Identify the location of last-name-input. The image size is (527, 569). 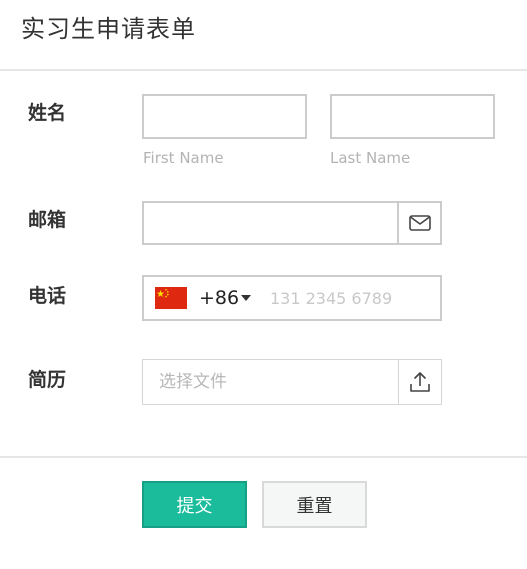
(412, 116).